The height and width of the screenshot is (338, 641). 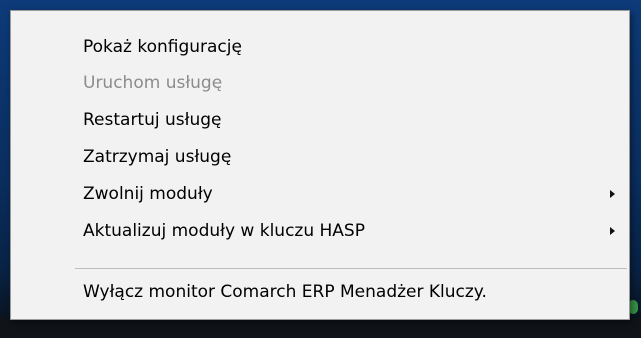 I want to click on menu-item-restart-service: Restartuj usługę, so click(x=320, y=120).